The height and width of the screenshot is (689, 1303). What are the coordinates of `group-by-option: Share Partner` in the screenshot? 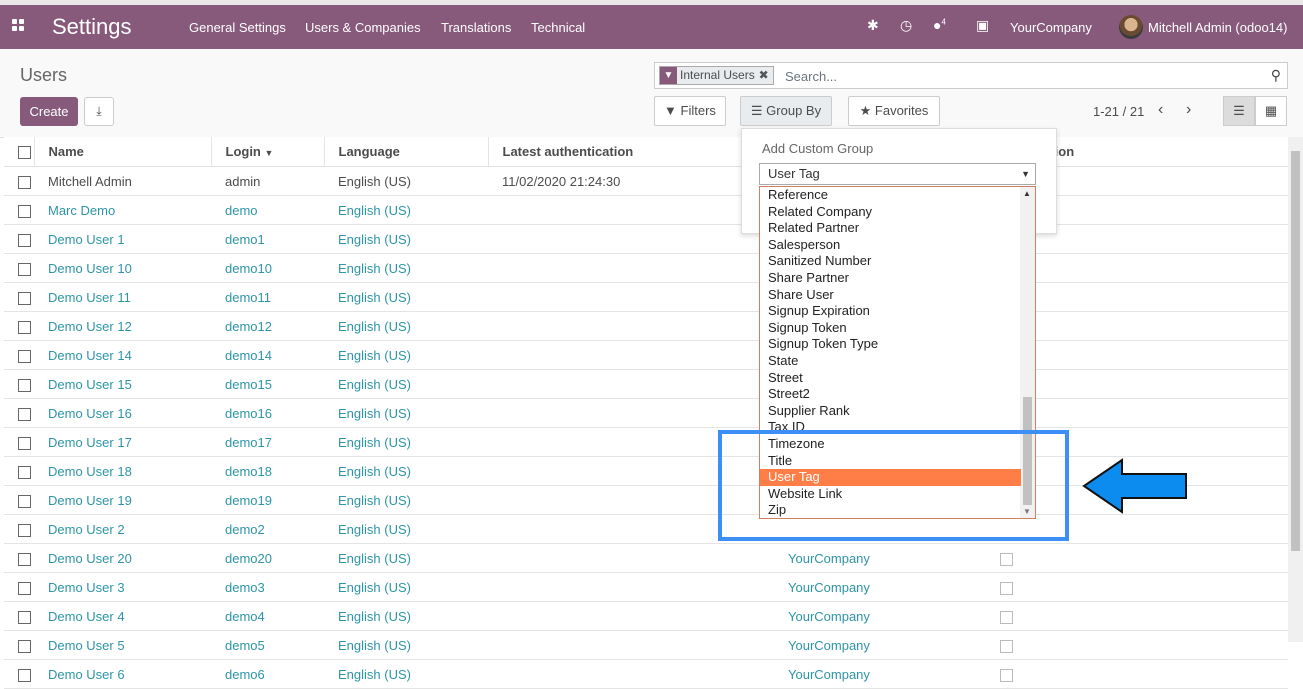 It's located at (890, 278).